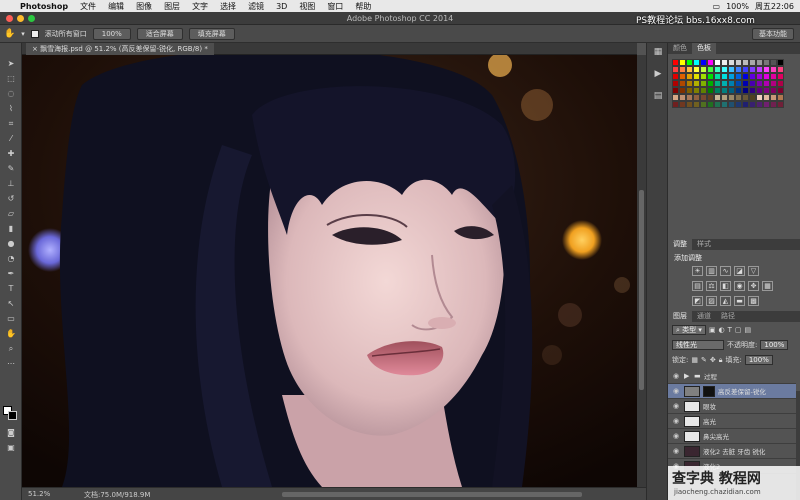 Image resolution: width=800 pixels, height=500 pixels. Describe the element at coordinates (335, 6) in the screenshot. I see `menu-window: 窗口` at that location.